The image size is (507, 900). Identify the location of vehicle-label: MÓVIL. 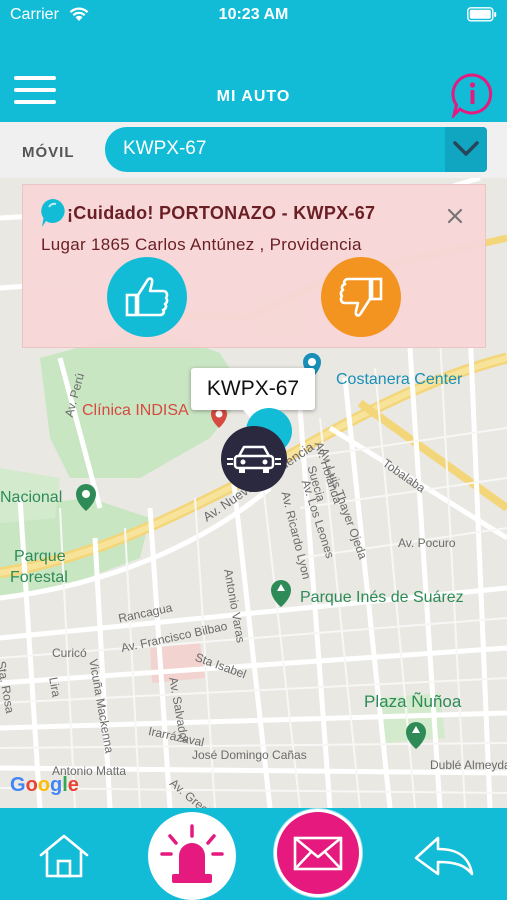
(48, 152).